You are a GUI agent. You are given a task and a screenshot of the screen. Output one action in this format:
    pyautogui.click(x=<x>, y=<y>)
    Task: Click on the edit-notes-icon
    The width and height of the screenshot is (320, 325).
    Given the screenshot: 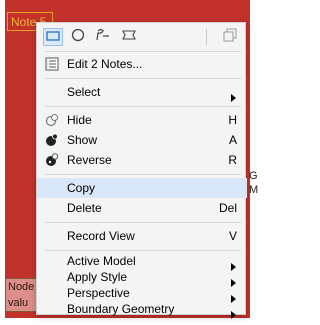 What is the action you would take?
    pyautogui.click(x=52, y=64)
    